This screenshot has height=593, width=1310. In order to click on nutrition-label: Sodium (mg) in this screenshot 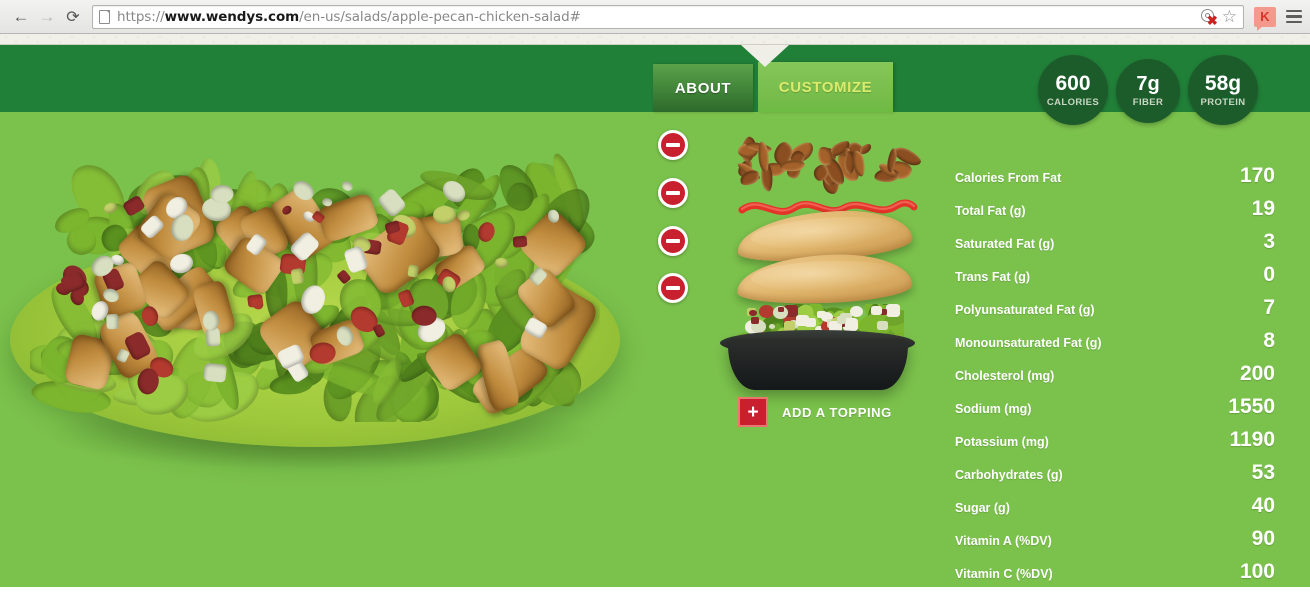, I will do `click(993, 409)`.